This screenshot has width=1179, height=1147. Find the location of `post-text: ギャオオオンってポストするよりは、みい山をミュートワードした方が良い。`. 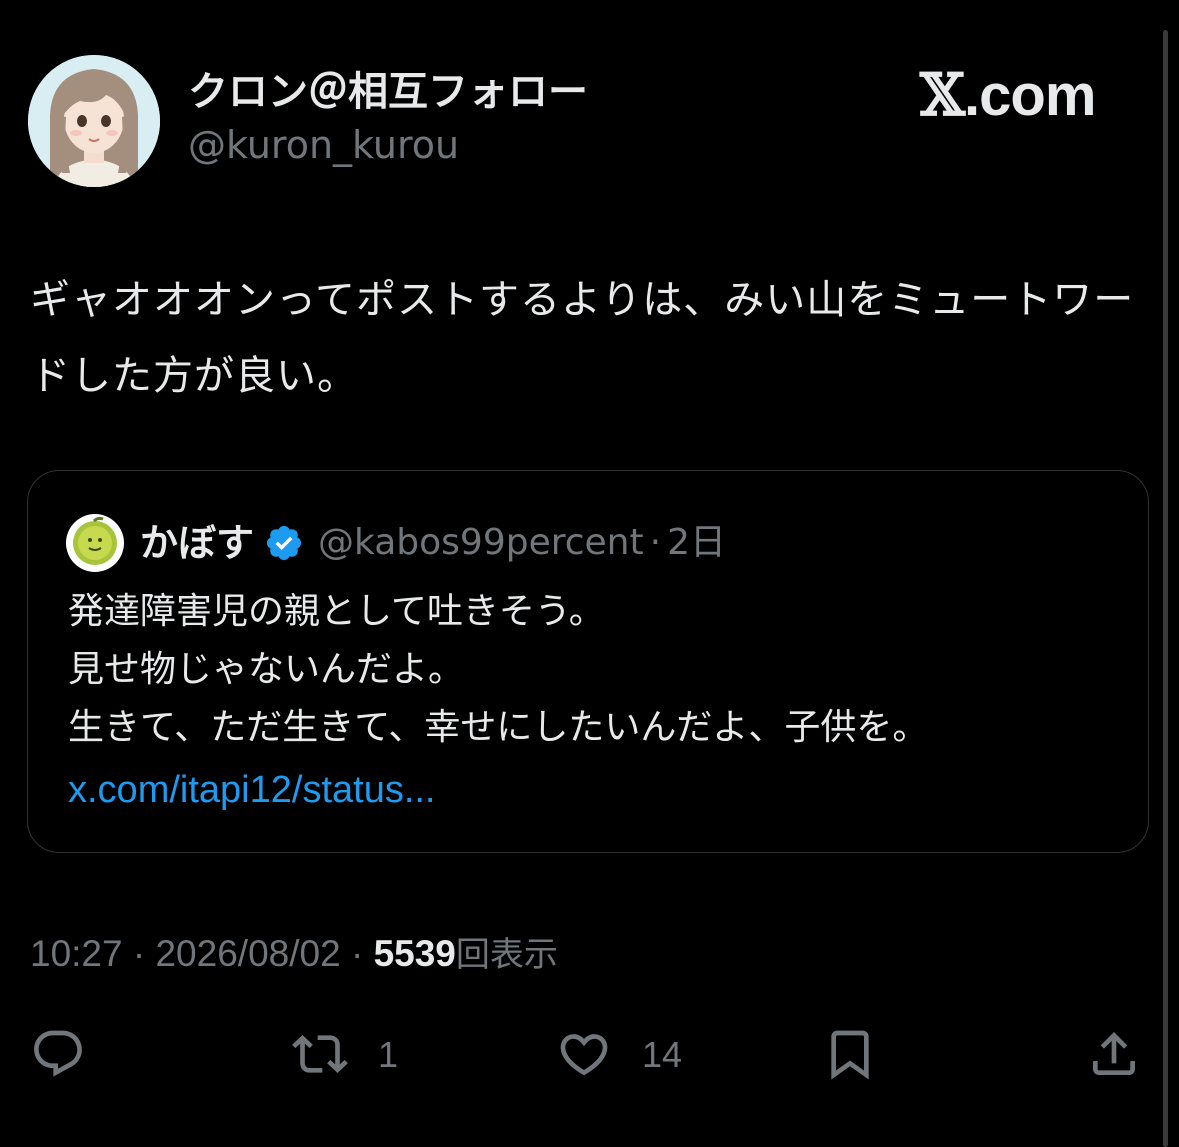

post-text: ギャオオオンってポストするよりは、みい山をミュートワードした方が良い。 is located at coordinates (582, 338).